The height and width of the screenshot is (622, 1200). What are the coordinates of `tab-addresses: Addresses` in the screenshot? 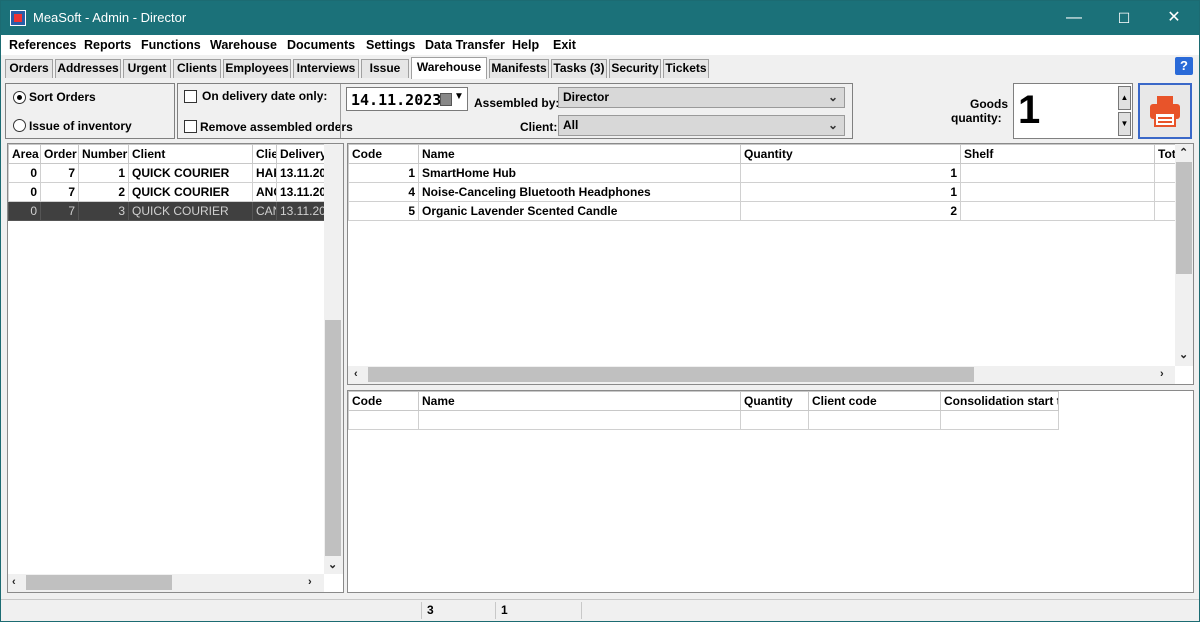 It's located at (88, 68).